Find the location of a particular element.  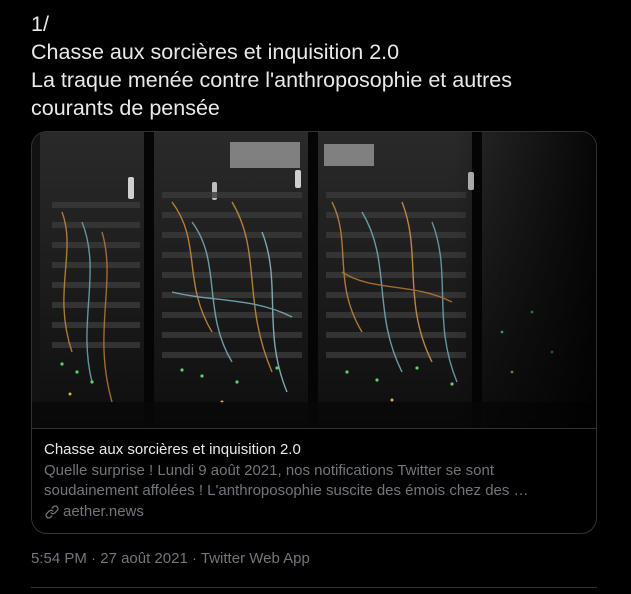

tweet-meta: 5:54 PM · 27 août 2021 · Twitter Web App is located at coordinates (170, 559).